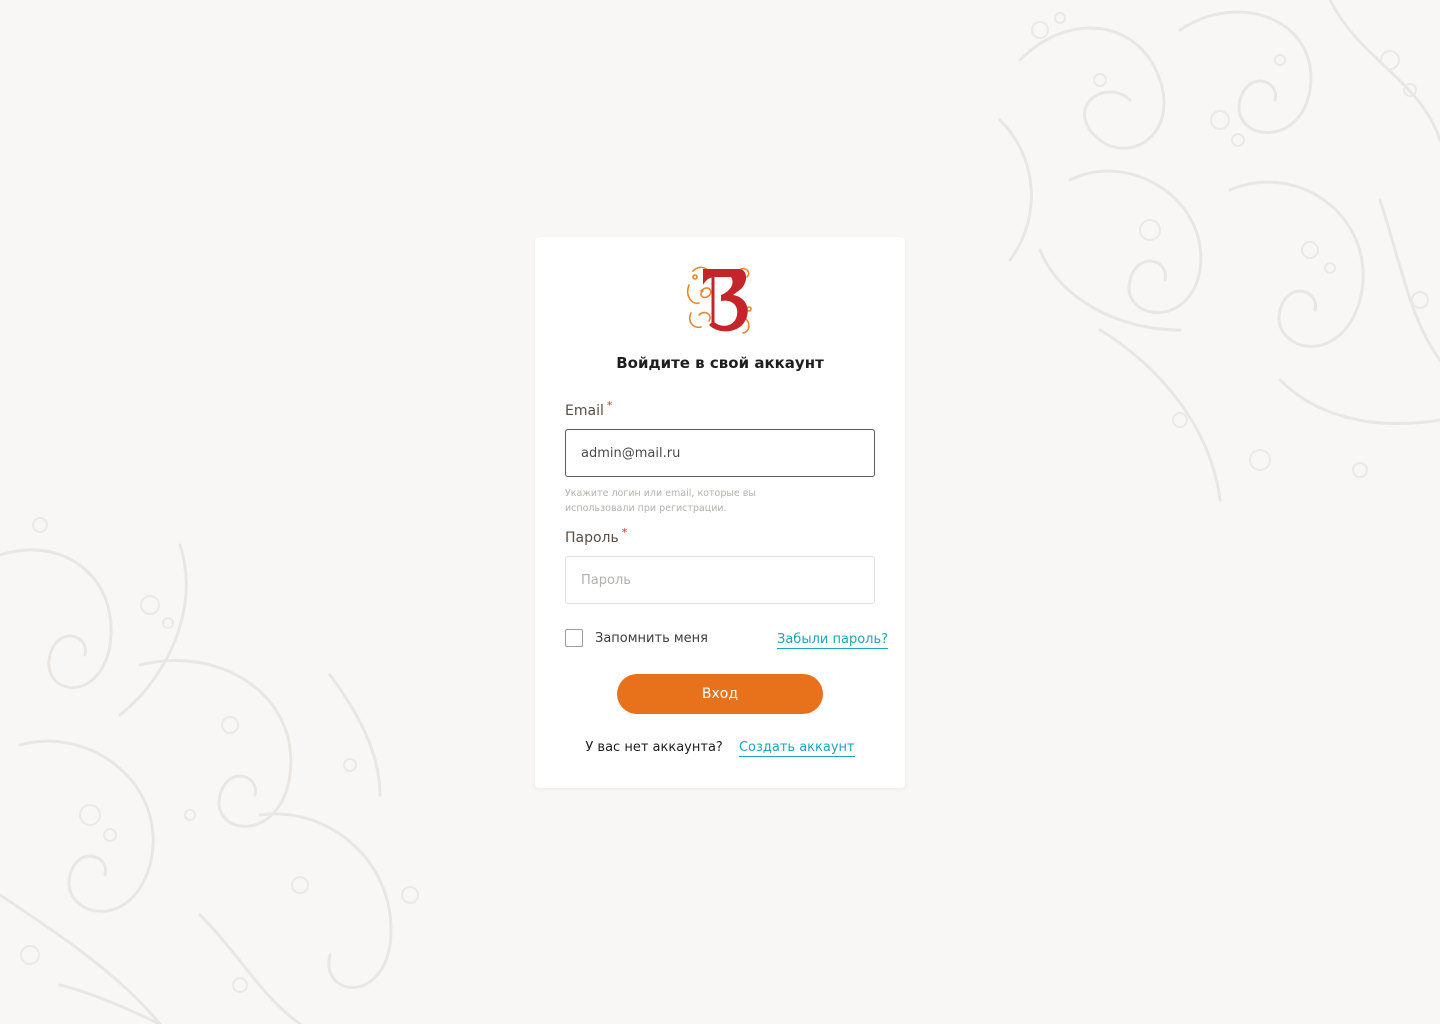 The height and width of the screenshot is (1024, 1440). I want to click on login-button: Вход, so click(720, 694).